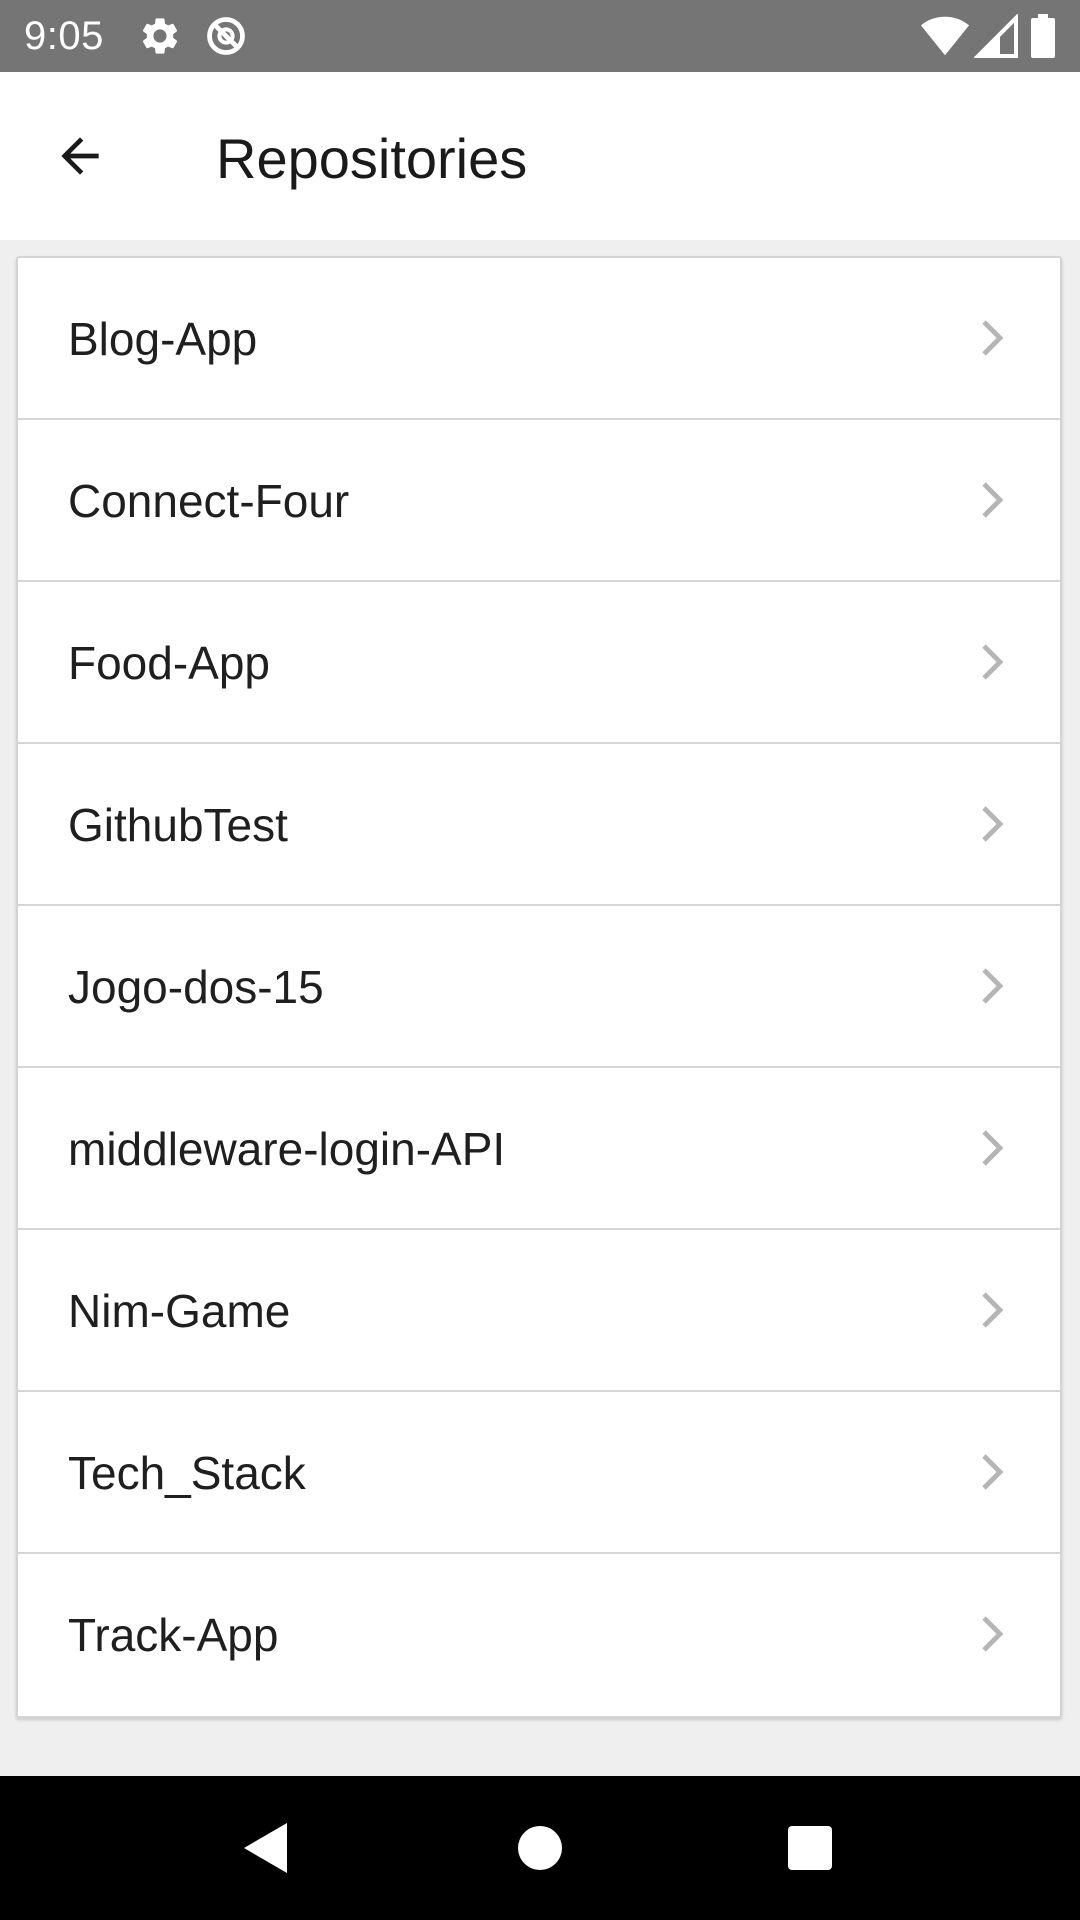  What do you see at coordinates (945, 36) in the screenshot?
I see `wifi-icon` at bounding box center [945, 36].